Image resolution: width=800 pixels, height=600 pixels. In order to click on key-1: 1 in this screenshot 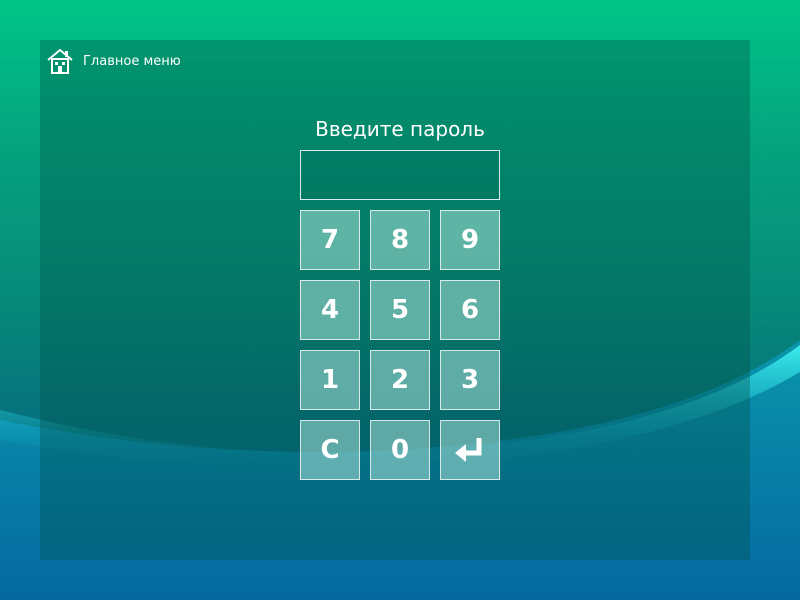, I will do `click(330, 380)`.